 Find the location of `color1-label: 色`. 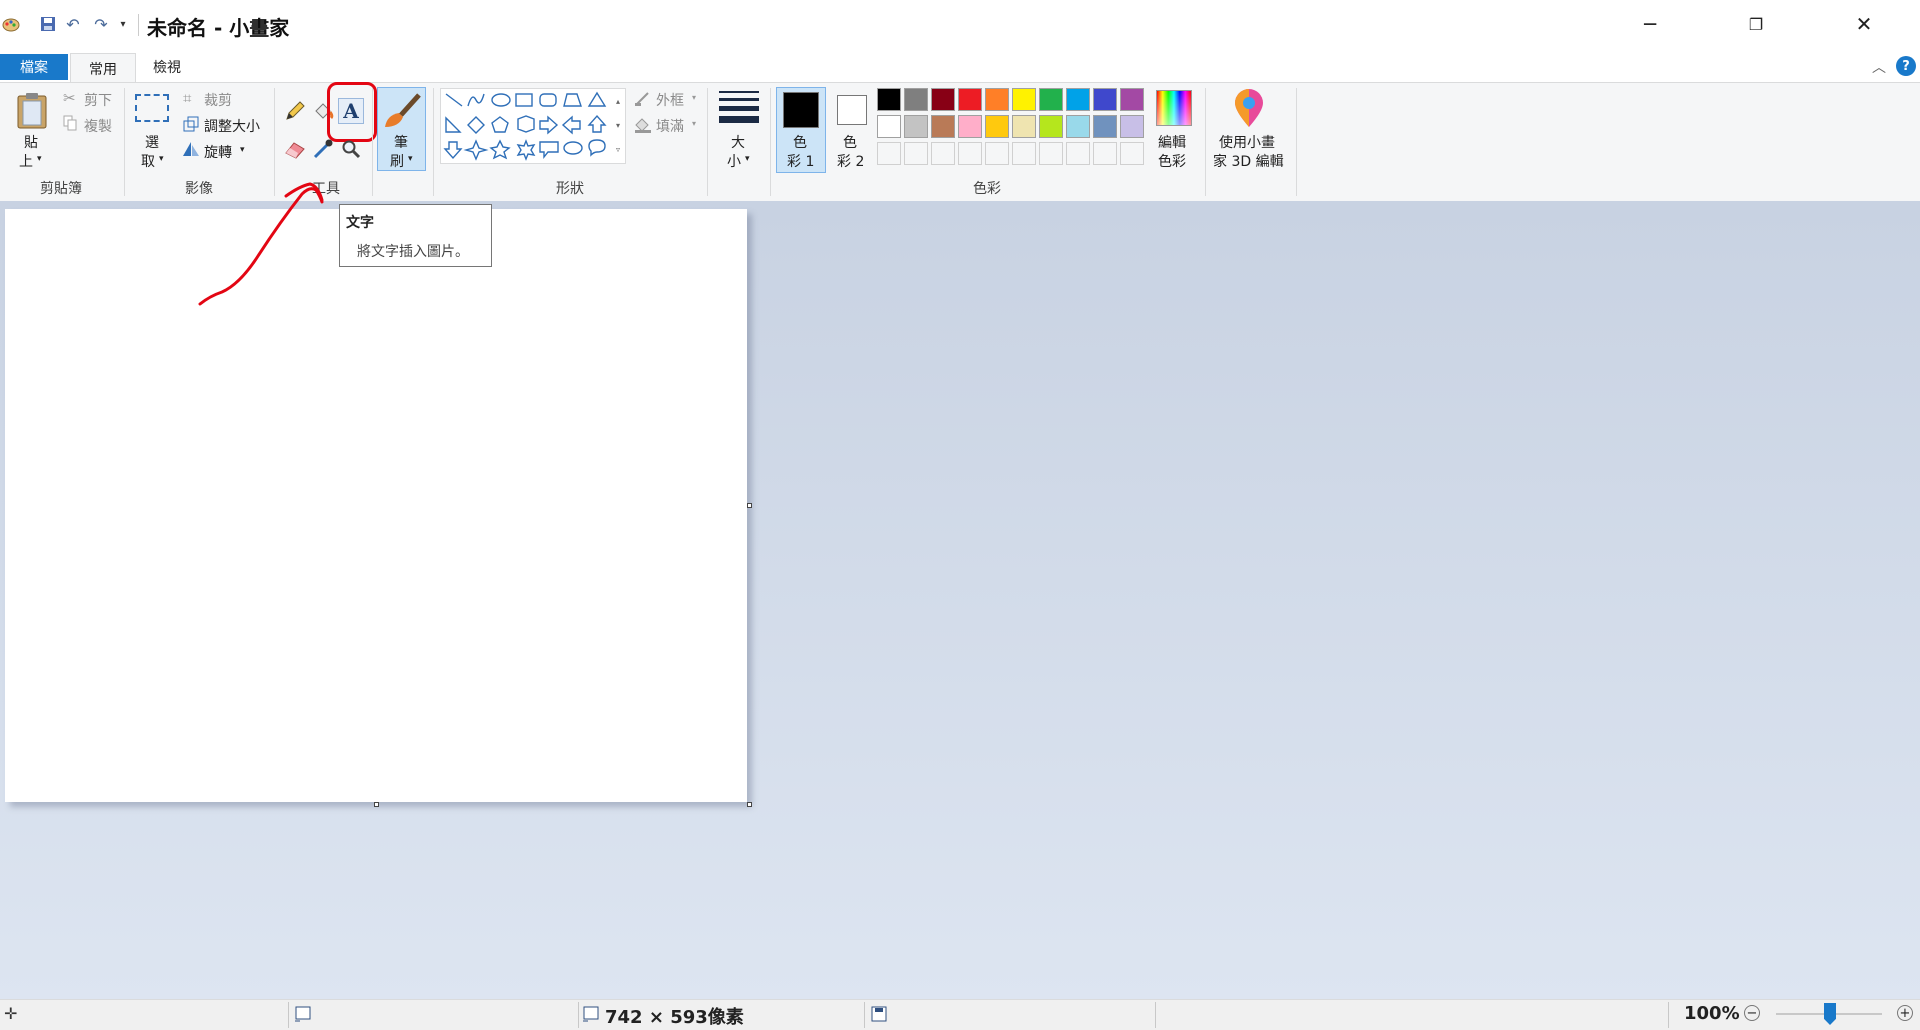

color1-label: 色 is located at coordinates (800, 142).